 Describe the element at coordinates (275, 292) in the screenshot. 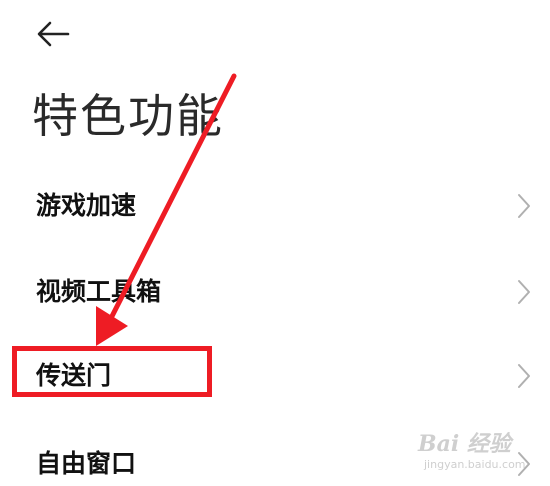

I see `menu-item-video-toolbox: 视频工具箱` at that location.